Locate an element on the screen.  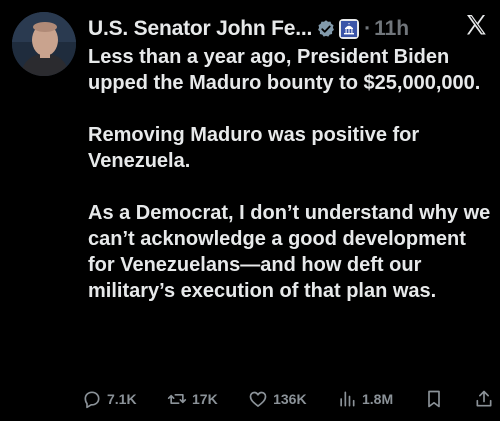
views-count: 1.8M is located at coordinates (378, 399).